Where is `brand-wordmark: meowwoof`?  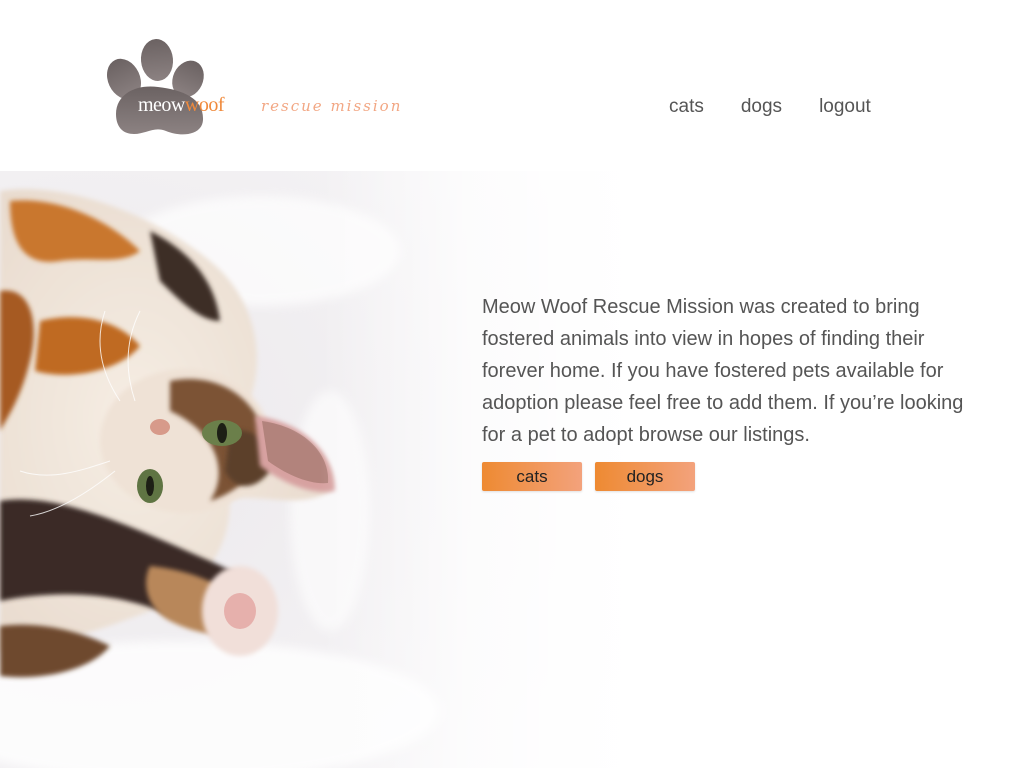 brand-wordmark: meowwoof is located at coordinates (181, 105).